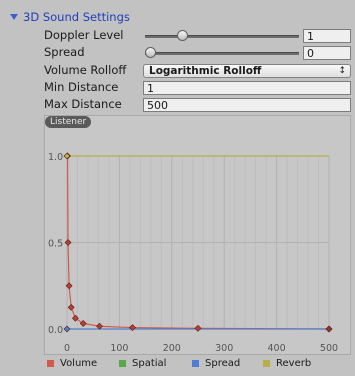 Image resolution: width=355 pixels, height=376 pixels. Describe the element at coordinates (149, 363) in the screenshot. I see `legend-label-spatial: Spatial` at that location.